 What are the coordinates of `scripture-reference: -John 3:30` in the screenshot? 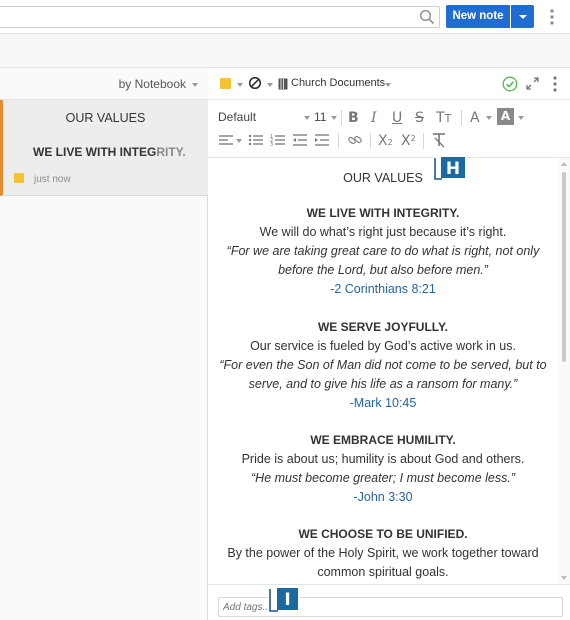 It's located at (383, 497).